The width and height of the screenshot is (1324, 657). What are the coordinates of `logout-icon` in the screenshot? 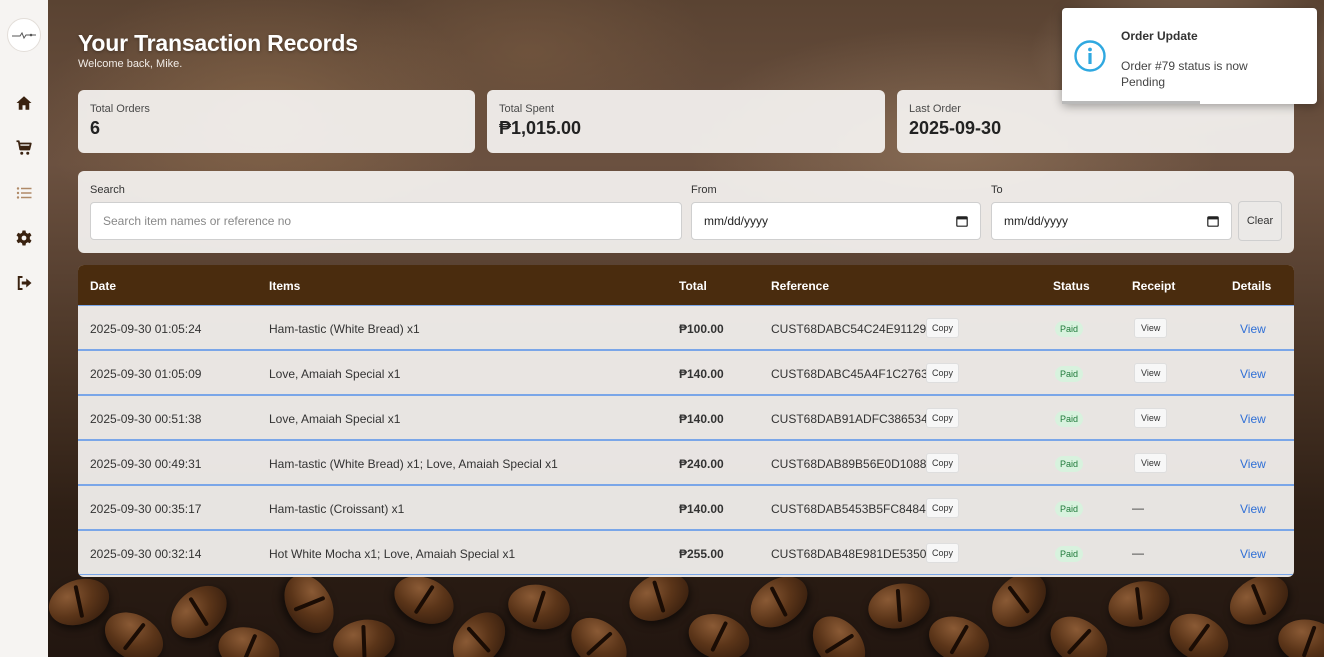 It's located at (24, 283).